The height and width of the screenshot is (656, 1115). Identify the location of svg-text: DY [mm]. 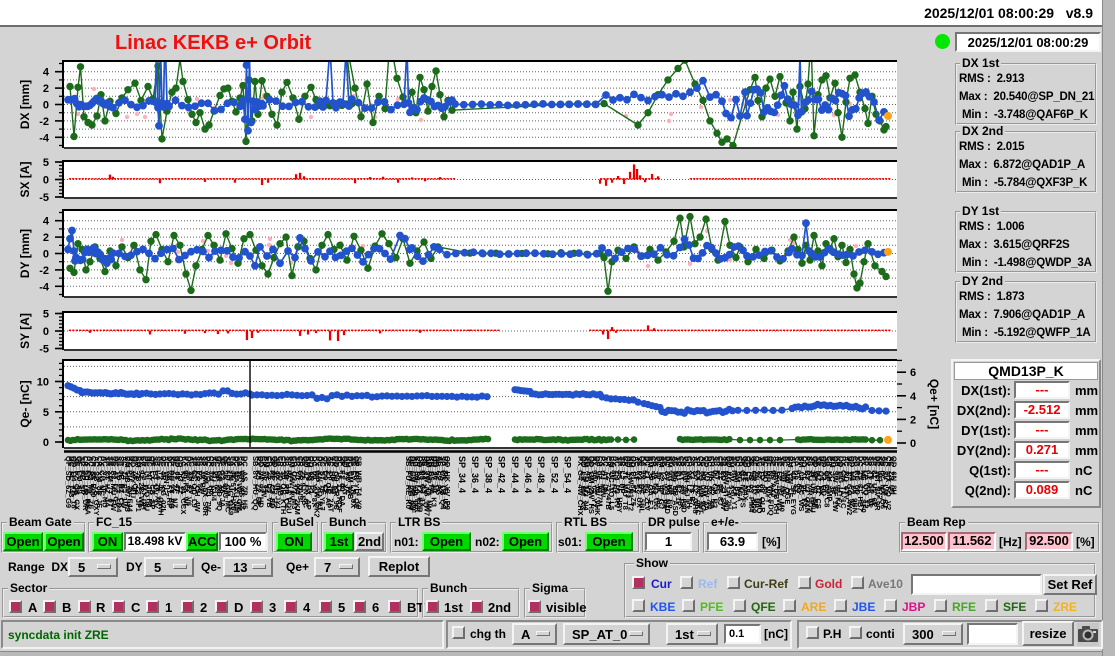
(25, 253).